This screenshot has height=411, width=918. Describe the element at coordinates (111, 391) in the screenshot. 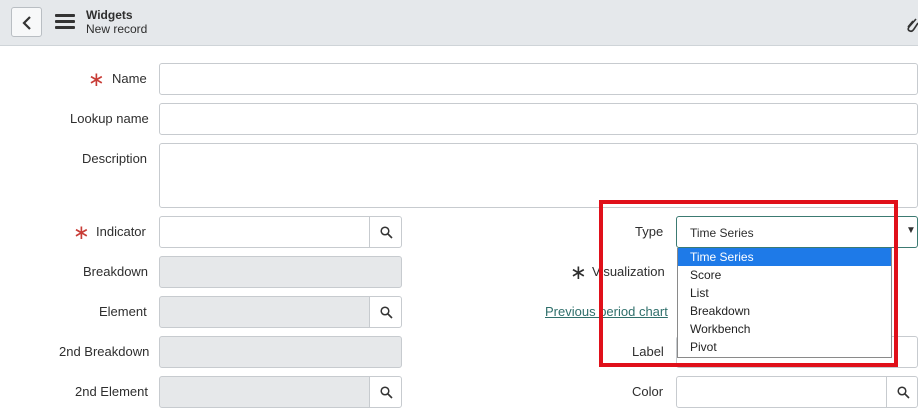

I see `second-element-label: 2nd Element` at that location.